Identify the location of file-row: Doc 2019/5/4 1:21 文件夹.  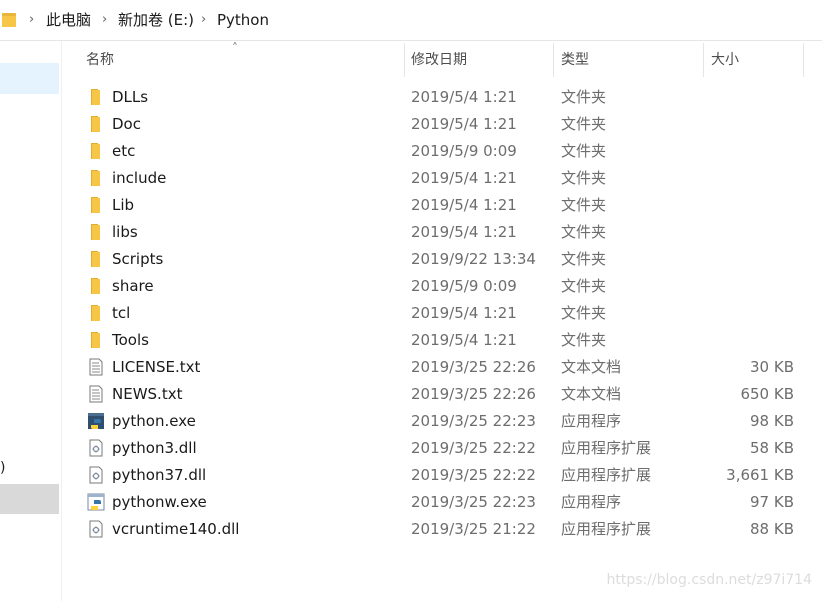
(442, 124).